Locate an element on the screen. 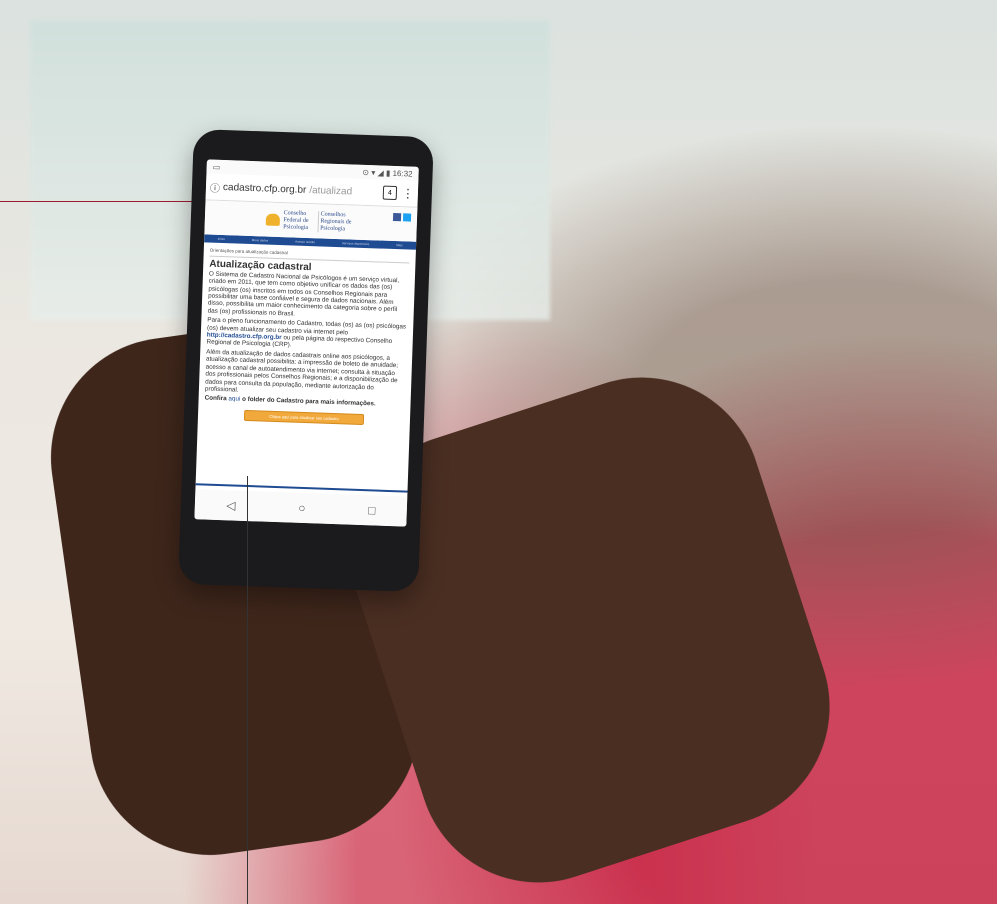 The image size is (997, 914). callout-line-url is located at coordinates (102, 201).